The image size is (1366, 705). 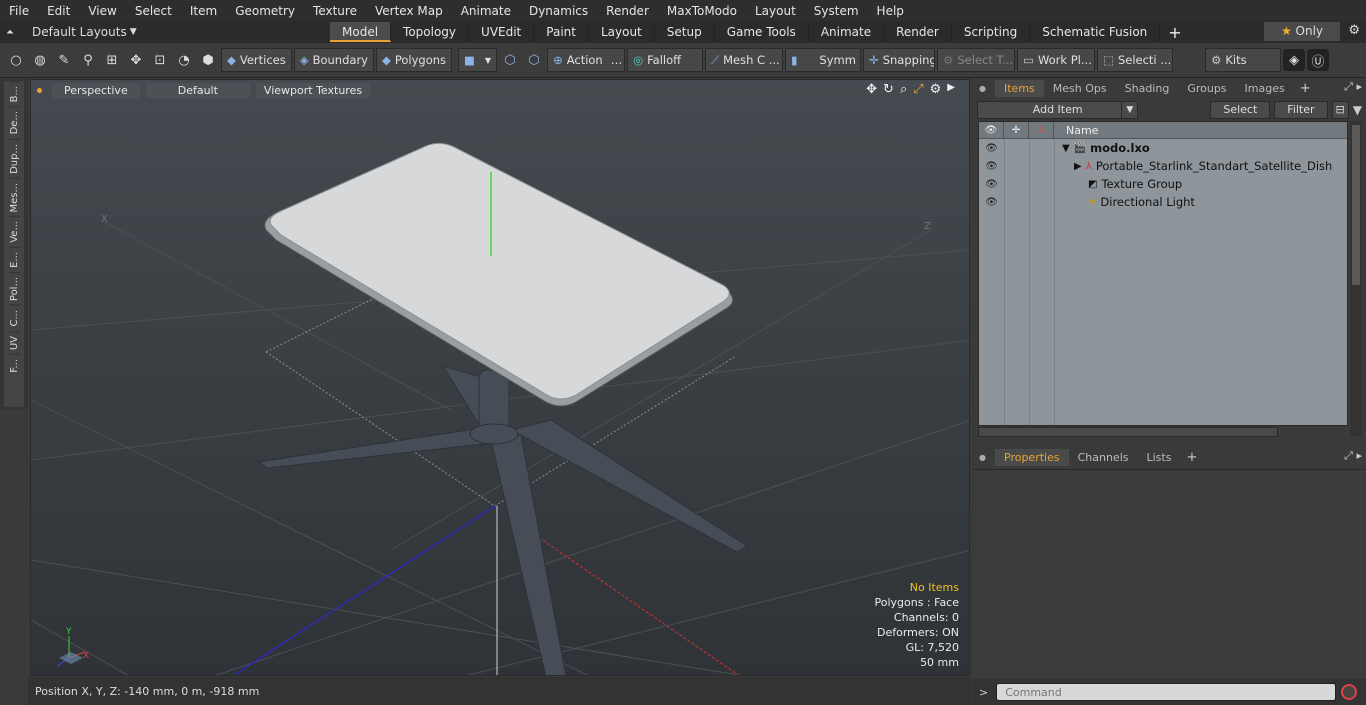 I want to click on layouts-dropdown: ⏶ Default Layouts ▼, so click(x=165, y=32).